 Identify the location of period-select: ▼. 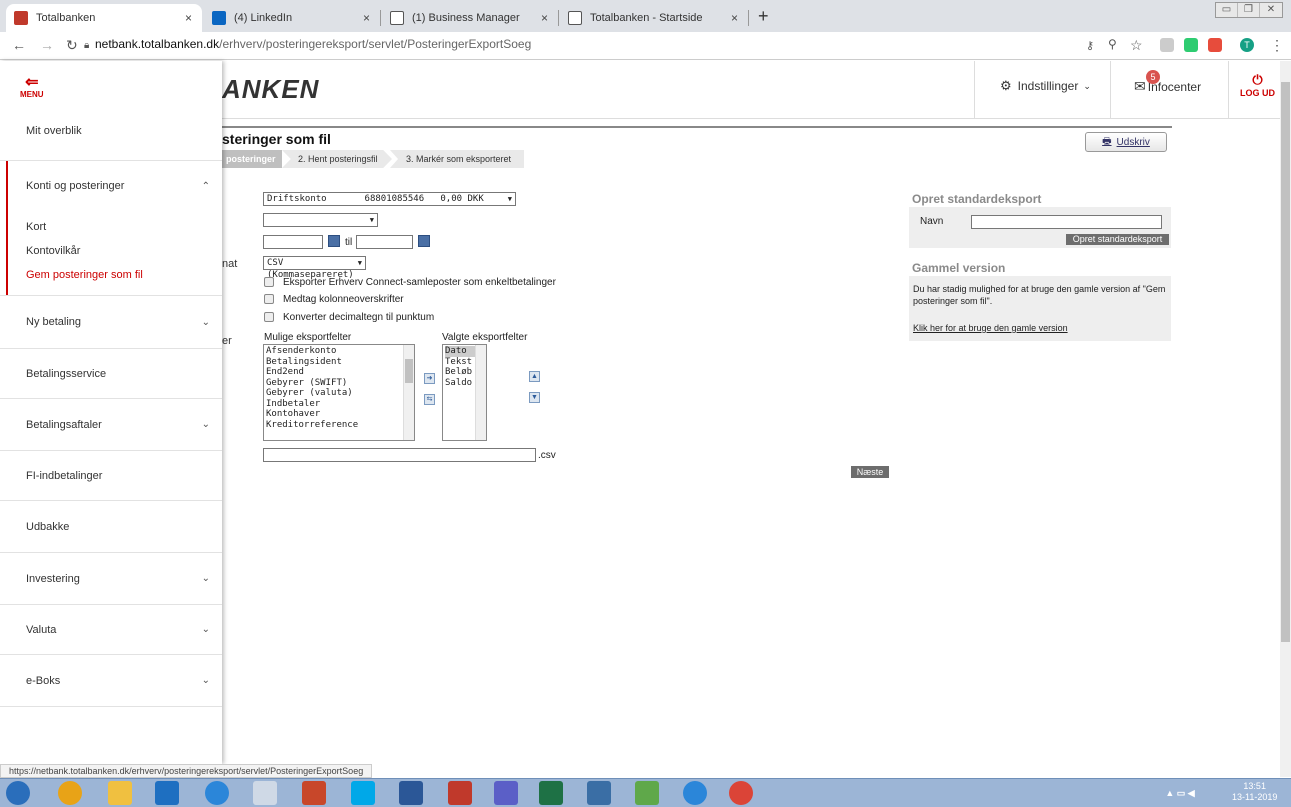
(320, 220).